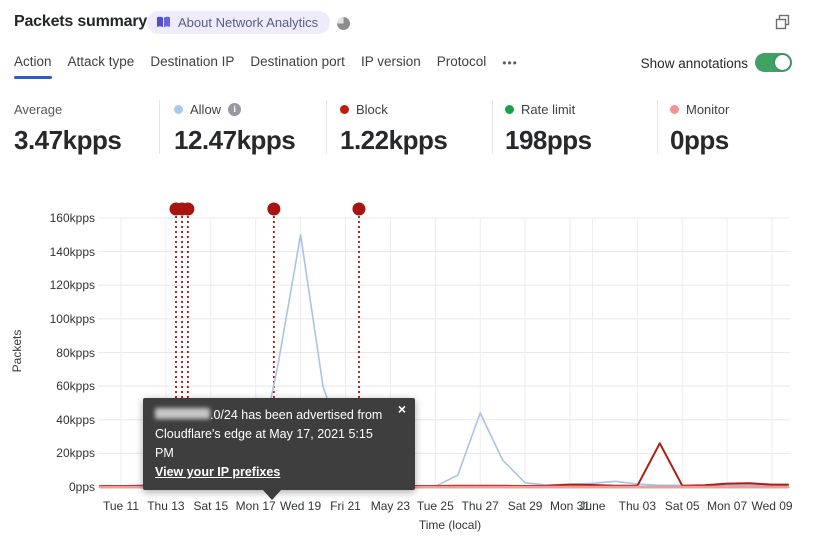  I want to click on stat-average: Average 3.47kpps, so click(68, 128).